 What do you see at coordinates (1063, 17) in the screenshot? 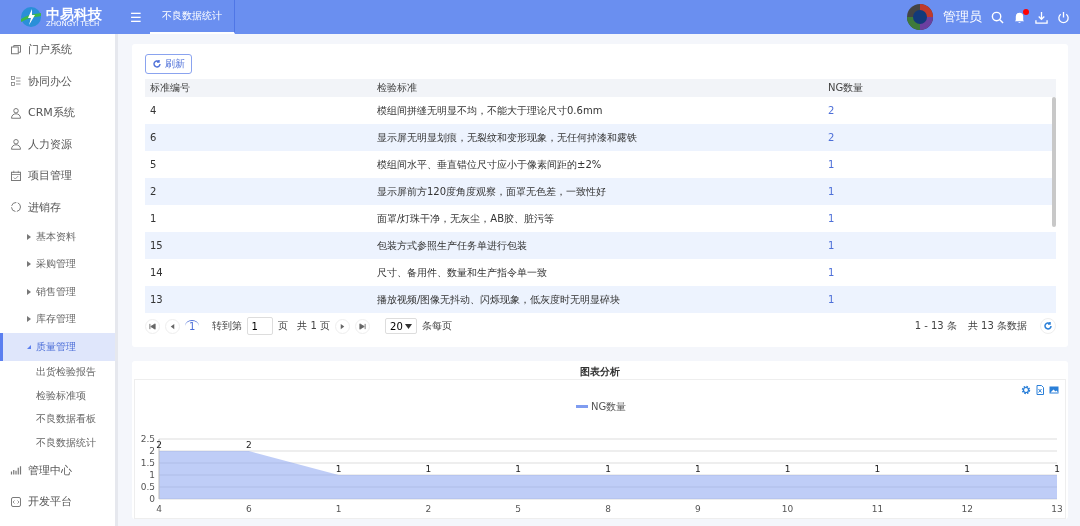
I see `power-icon` at bounding box center [1063, 17].